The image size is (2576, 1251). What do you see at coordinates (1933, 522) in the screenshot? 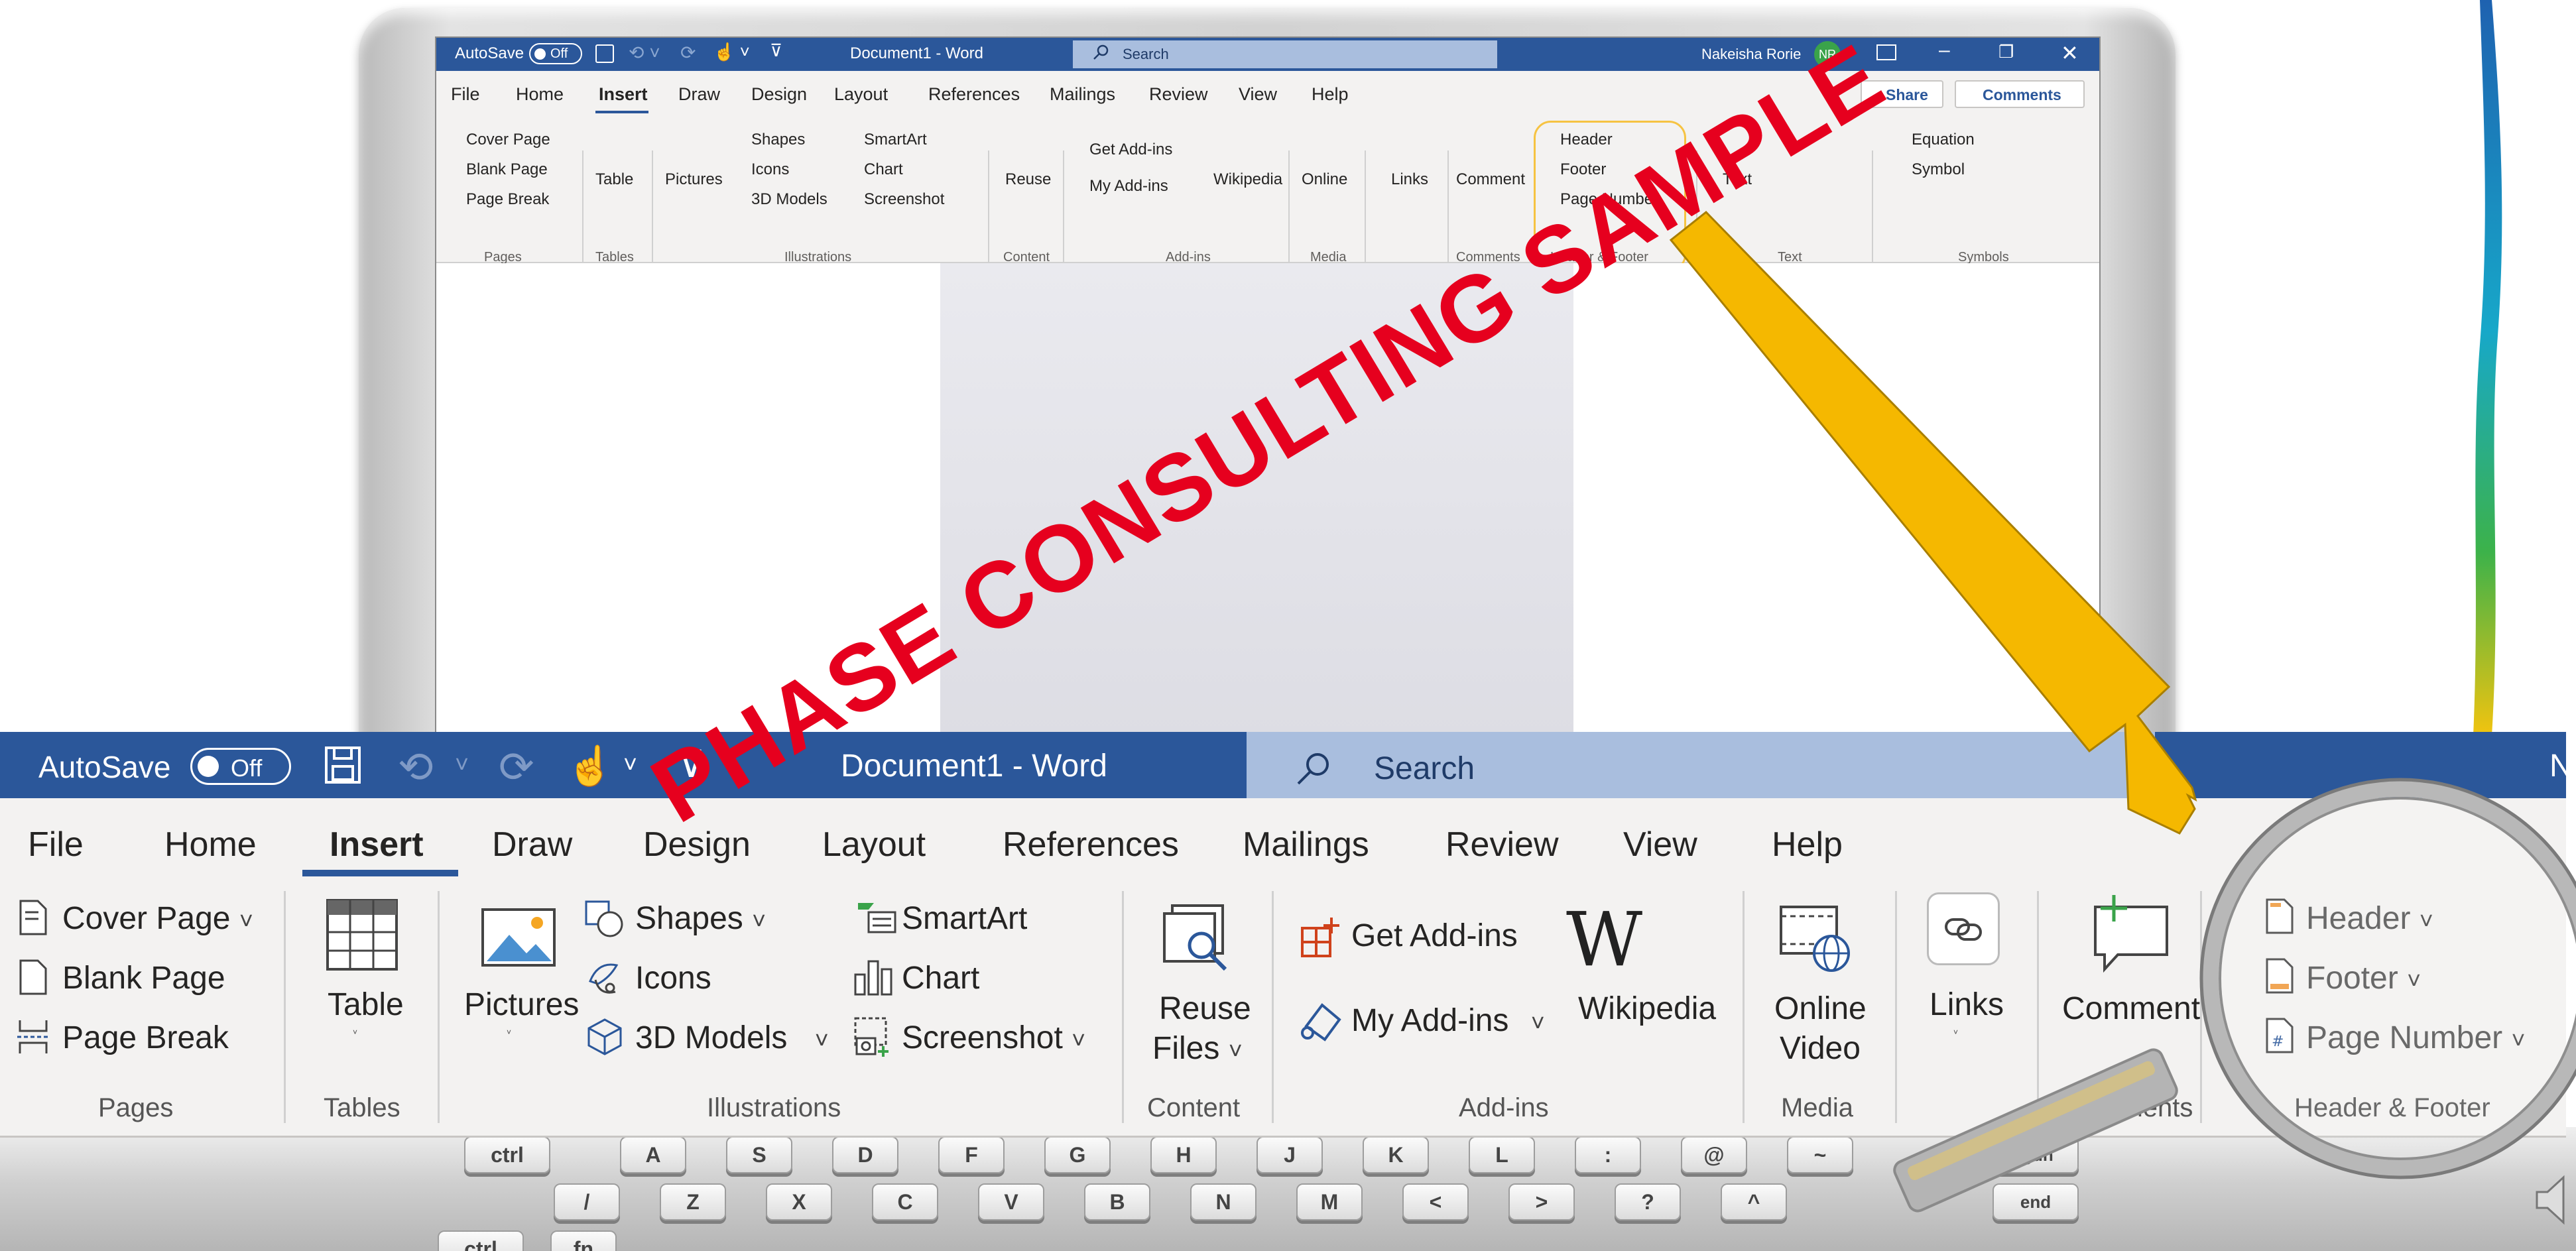
I see `yellow-arrow` at bounding box center [1933, 522].